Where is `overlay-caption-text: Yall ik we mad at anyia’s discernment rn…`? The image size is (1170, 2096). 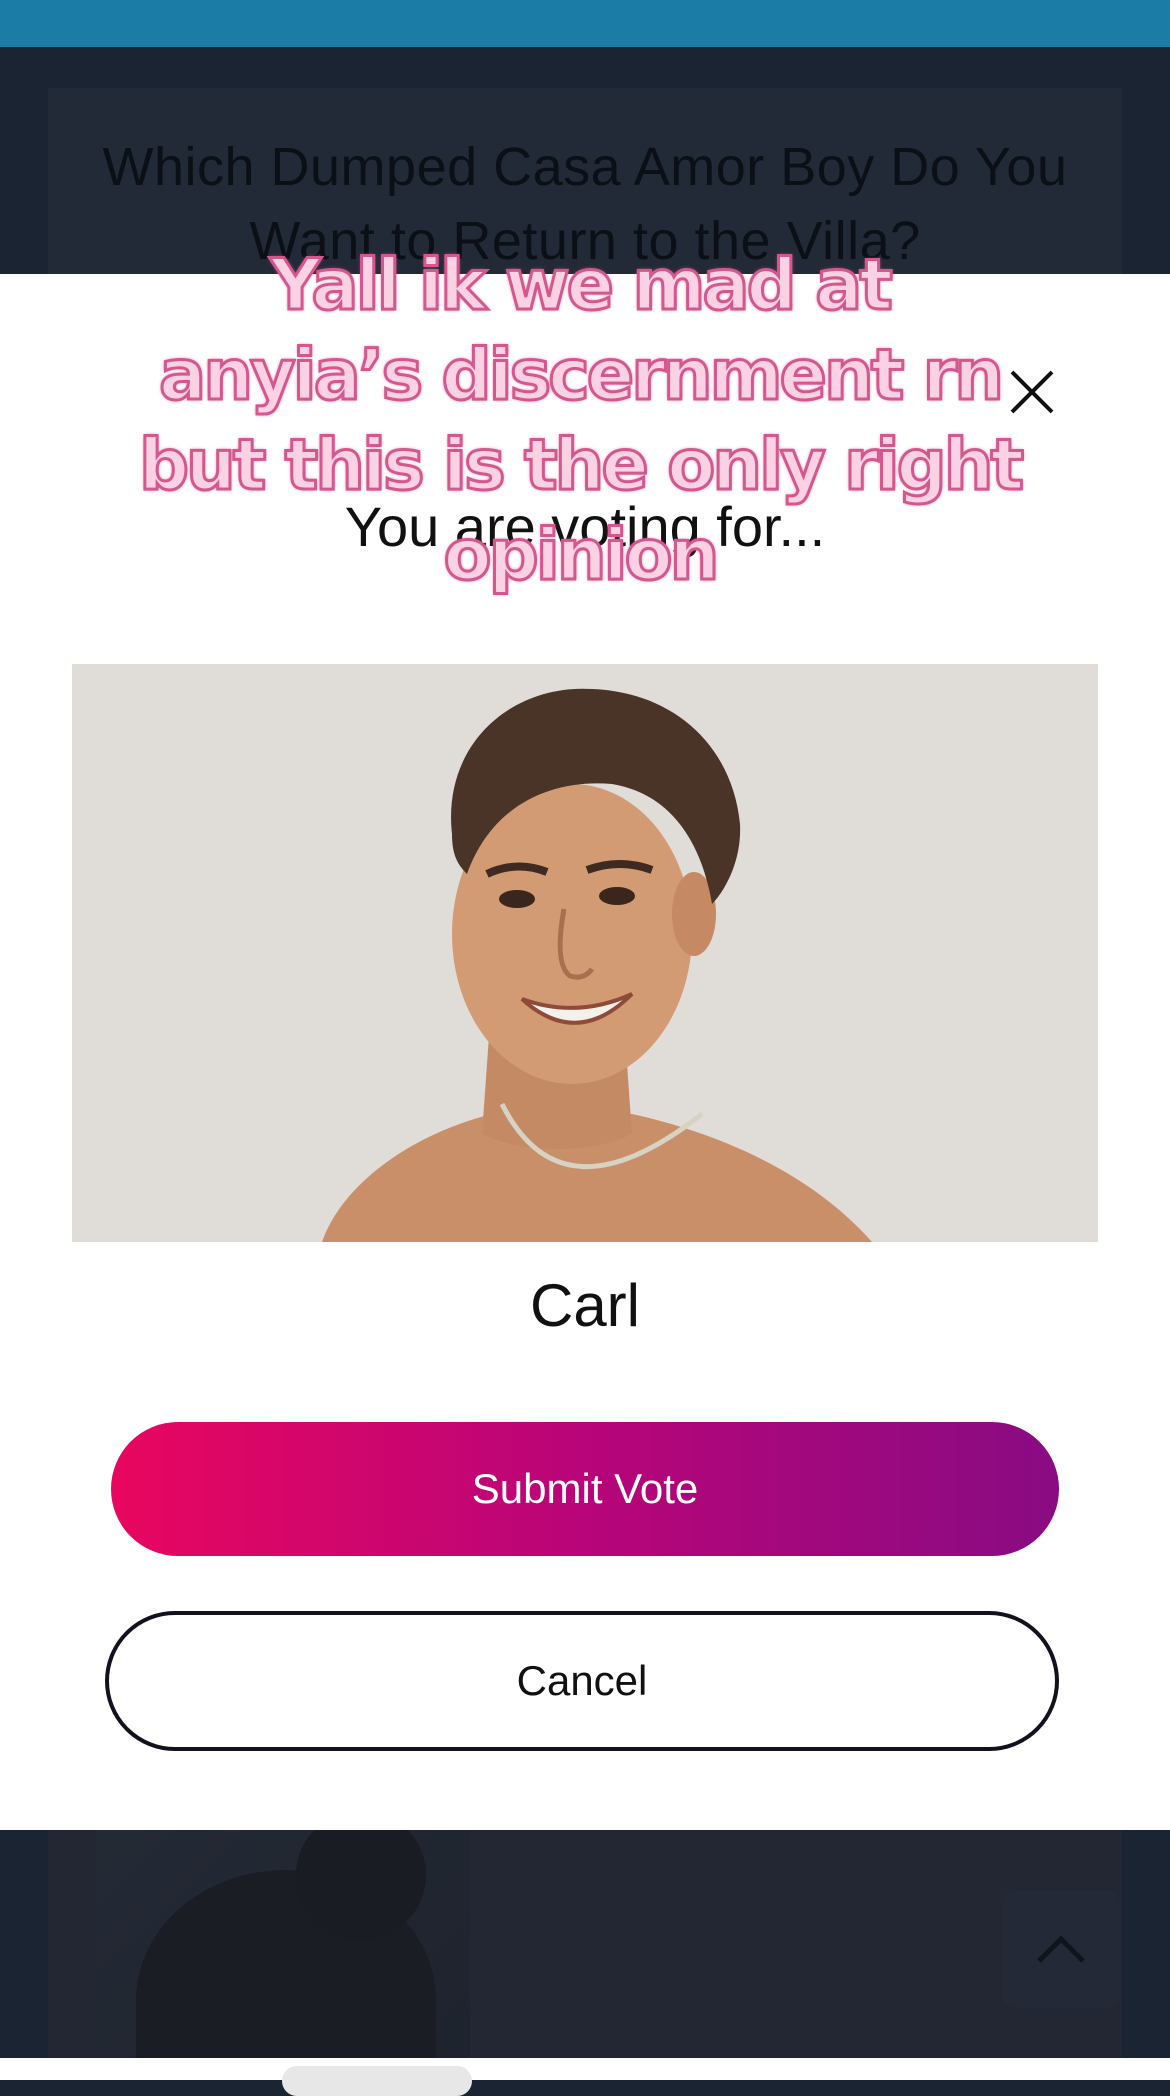 overlay-caption-text: Yall ik we mad at anyia’s discernment rn… is located at coordinates (581, 420).